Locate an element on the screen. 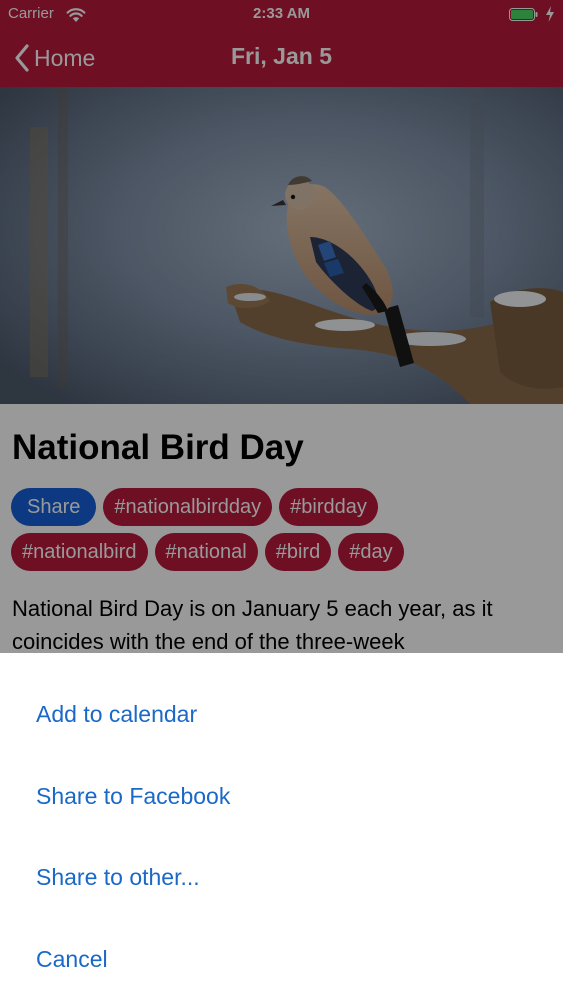 This screenshot has width=563, height=1000. add-to-calendar-option: Add to calendar is located at coordinates (116, 714).